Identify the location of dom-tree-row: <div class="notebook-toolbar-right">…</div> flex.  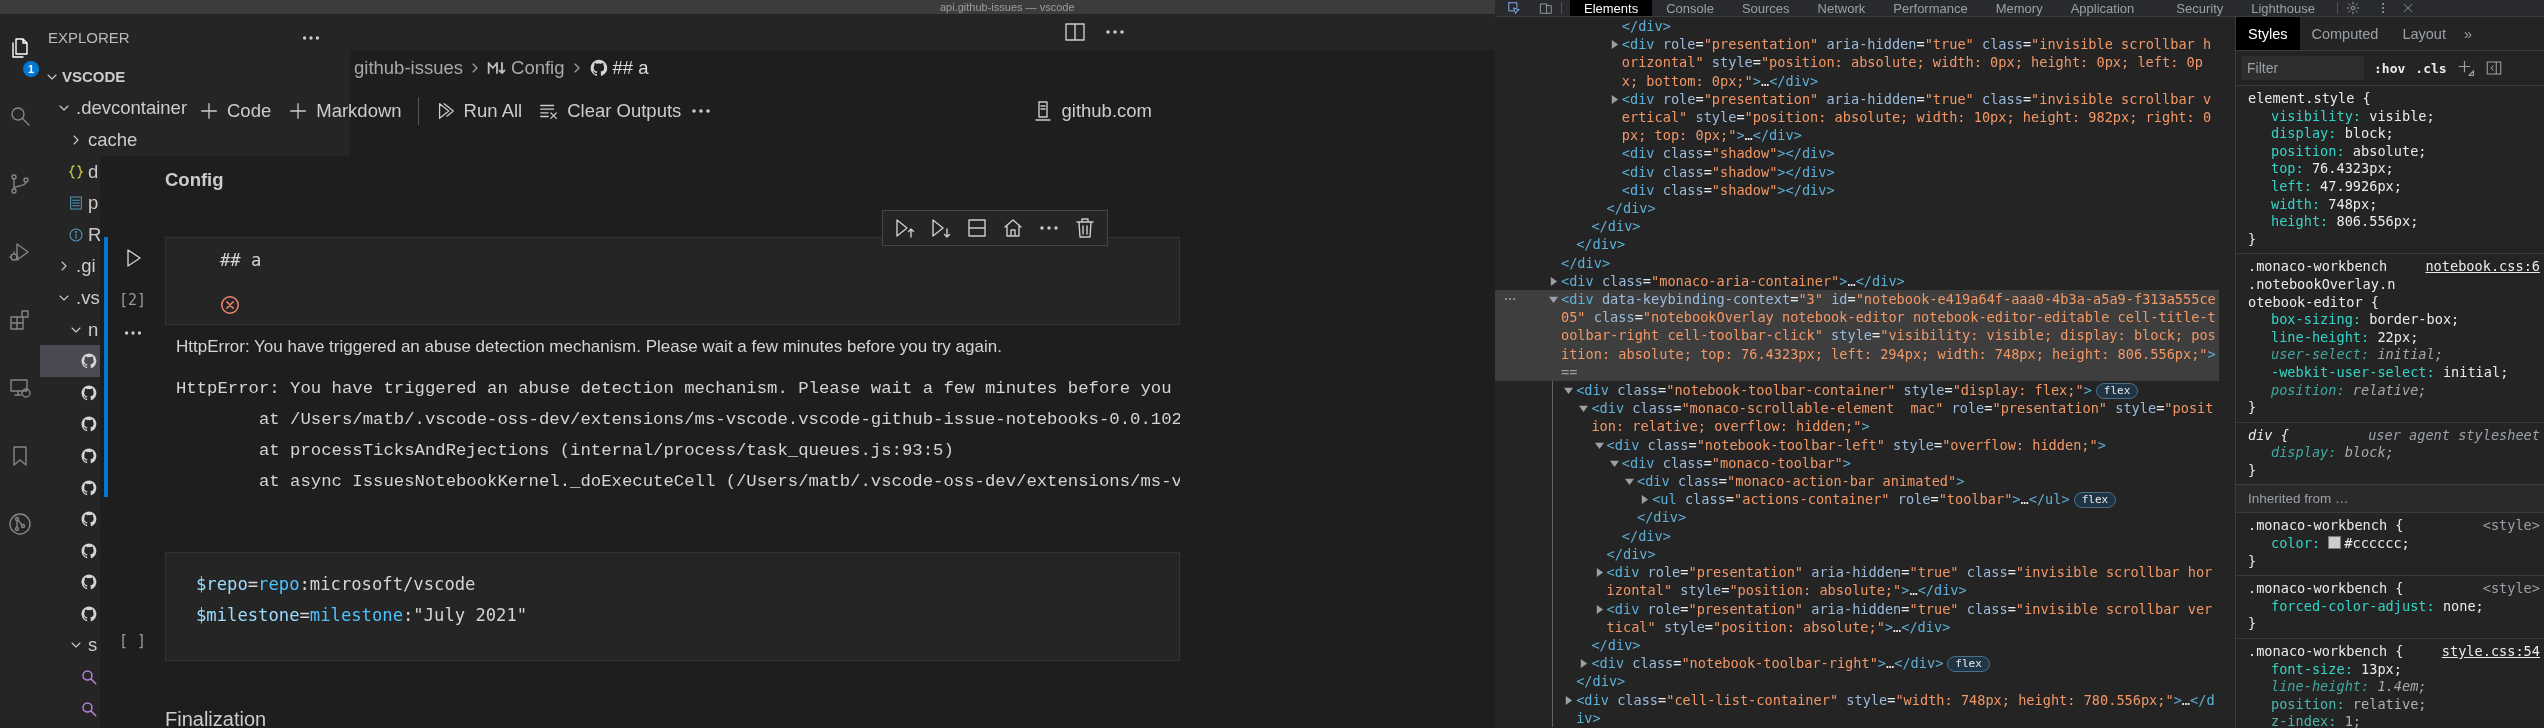
(1857, 663).